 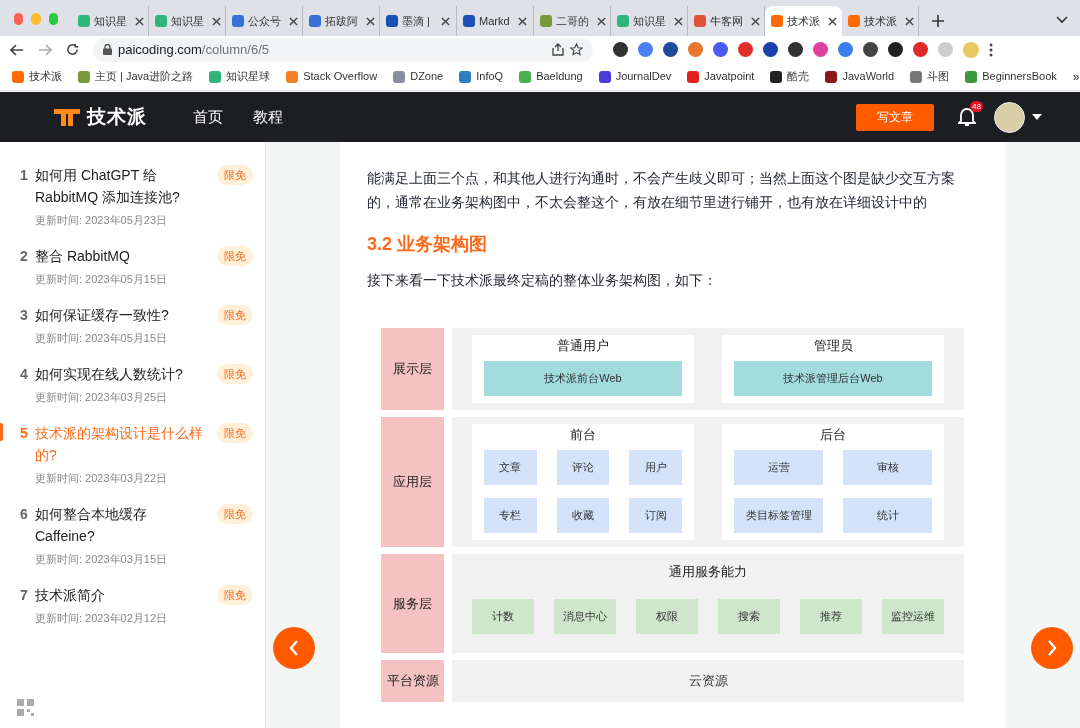 What do you see at coordinates (102, 338) in the screenshot?
I see `item-date: 更新时间: 2023年05月15日` at bounding box center [102, 338].